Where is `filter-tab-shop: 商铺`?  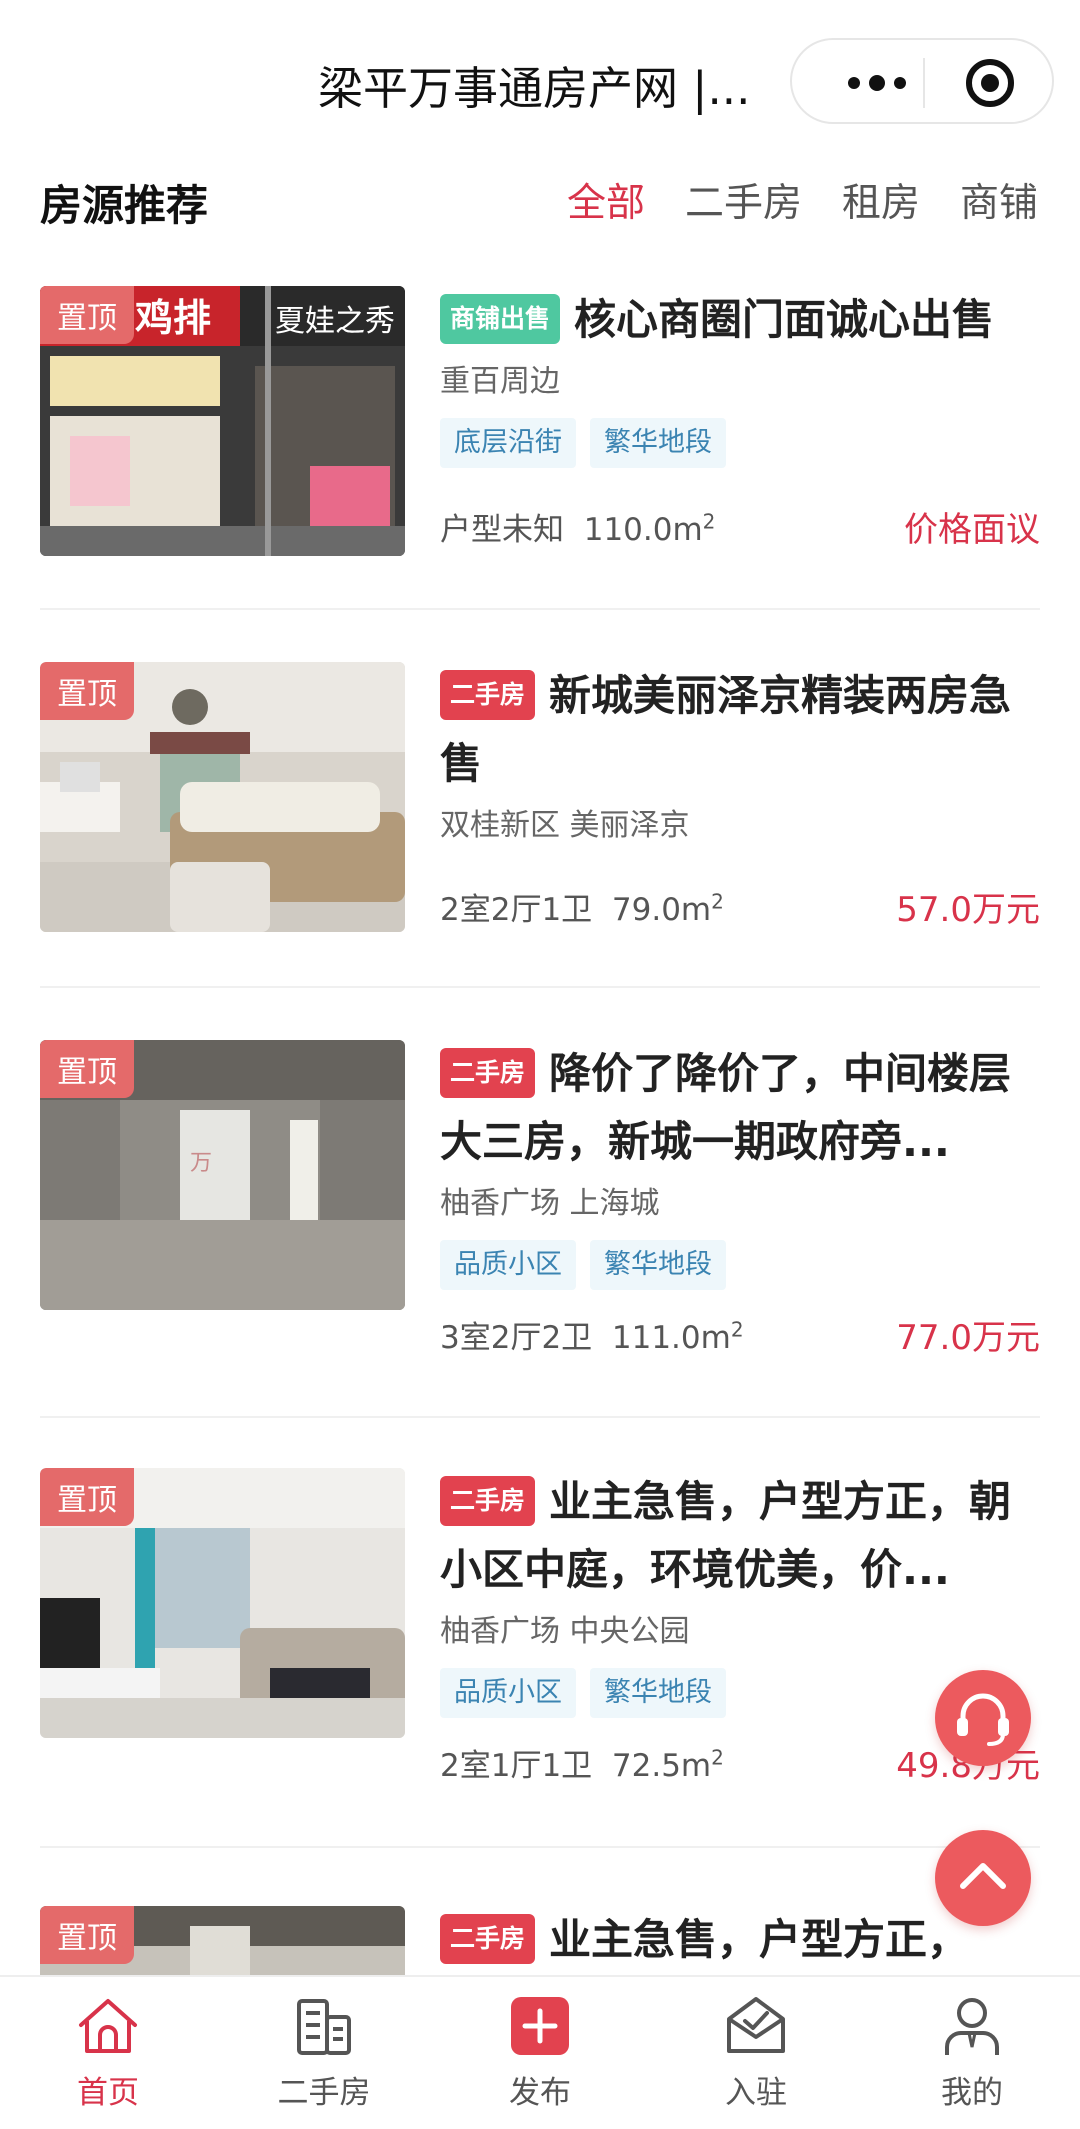
filter-tab-shop: 商铺 is located at coordinates (999, 200).